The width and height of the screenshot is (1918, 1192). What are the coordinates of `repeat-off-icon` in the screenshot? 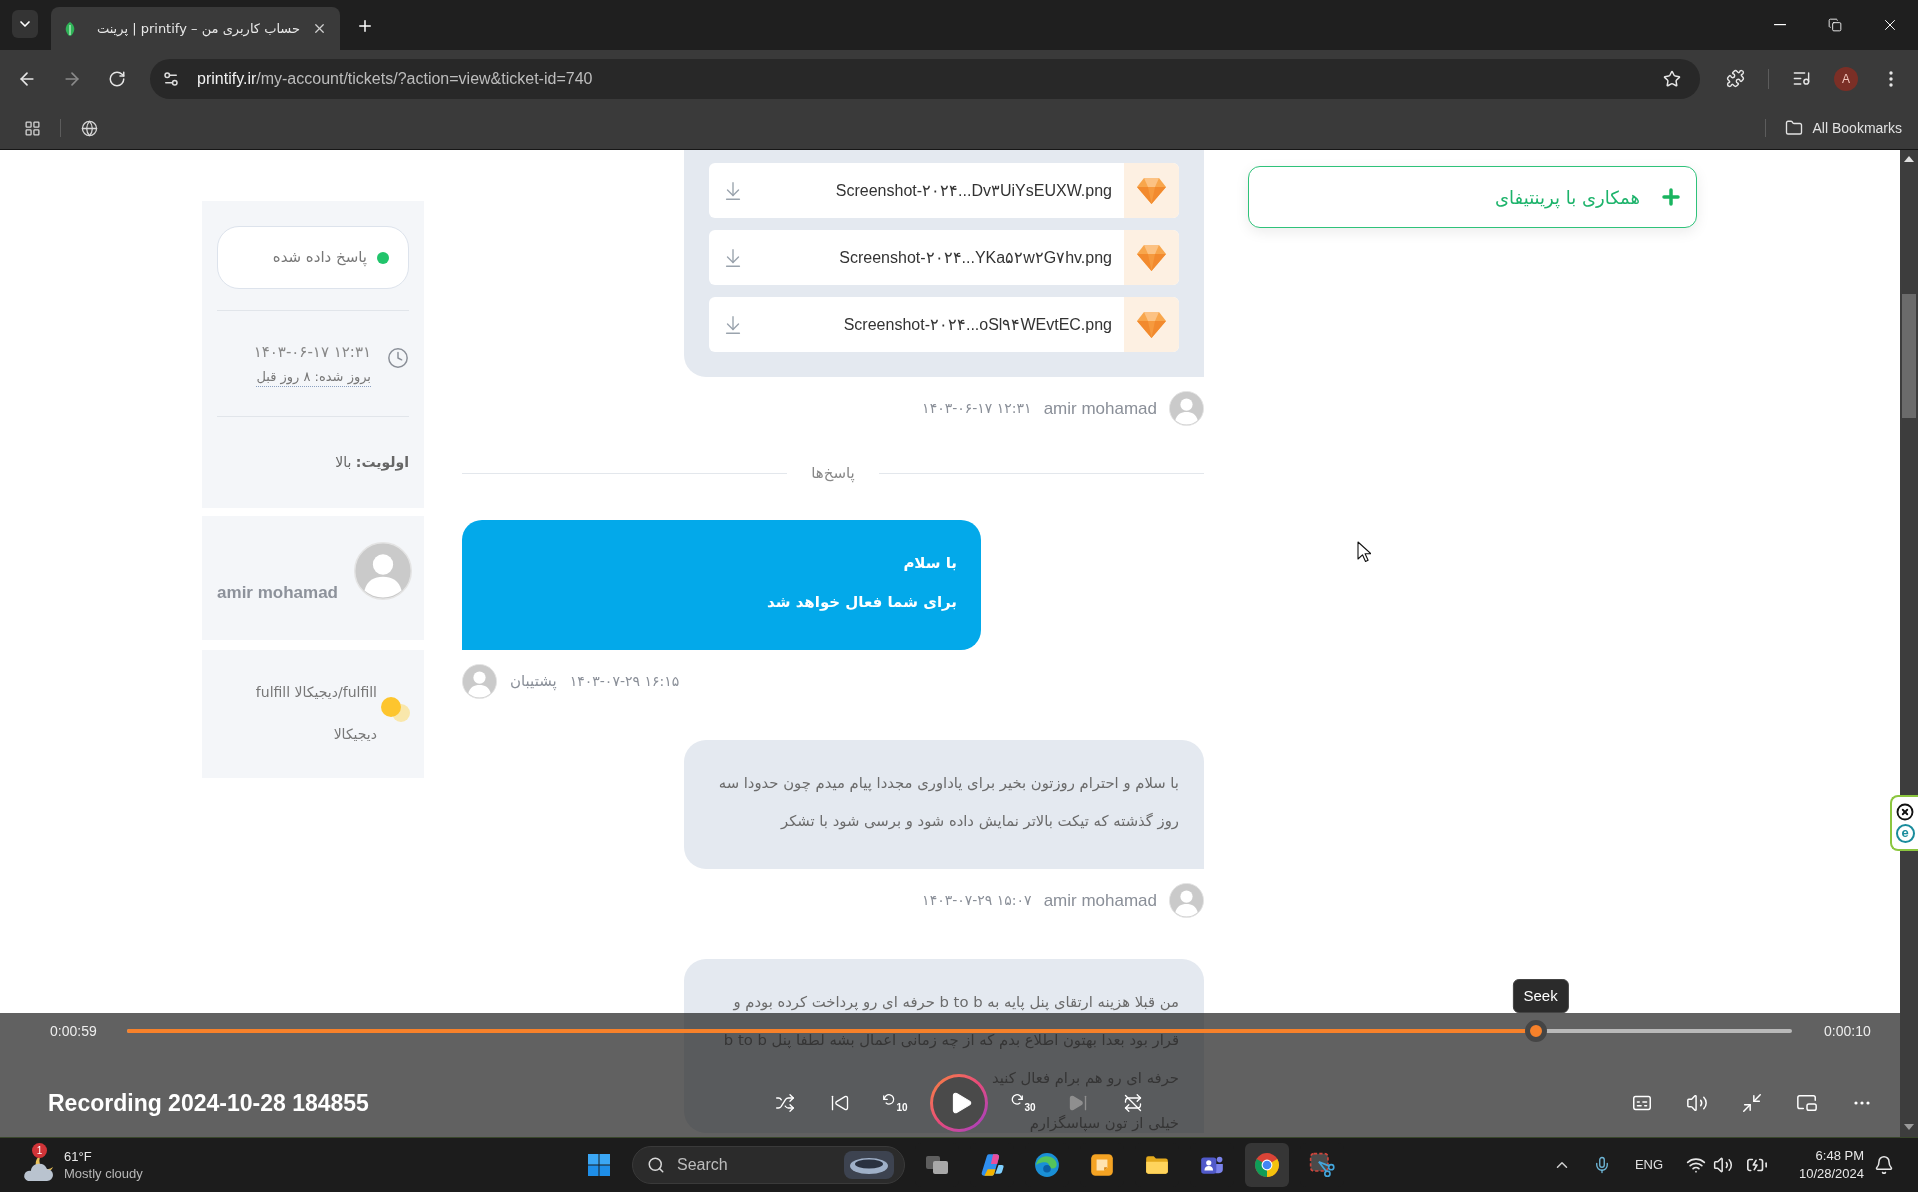 It's located at (1133, 1103).